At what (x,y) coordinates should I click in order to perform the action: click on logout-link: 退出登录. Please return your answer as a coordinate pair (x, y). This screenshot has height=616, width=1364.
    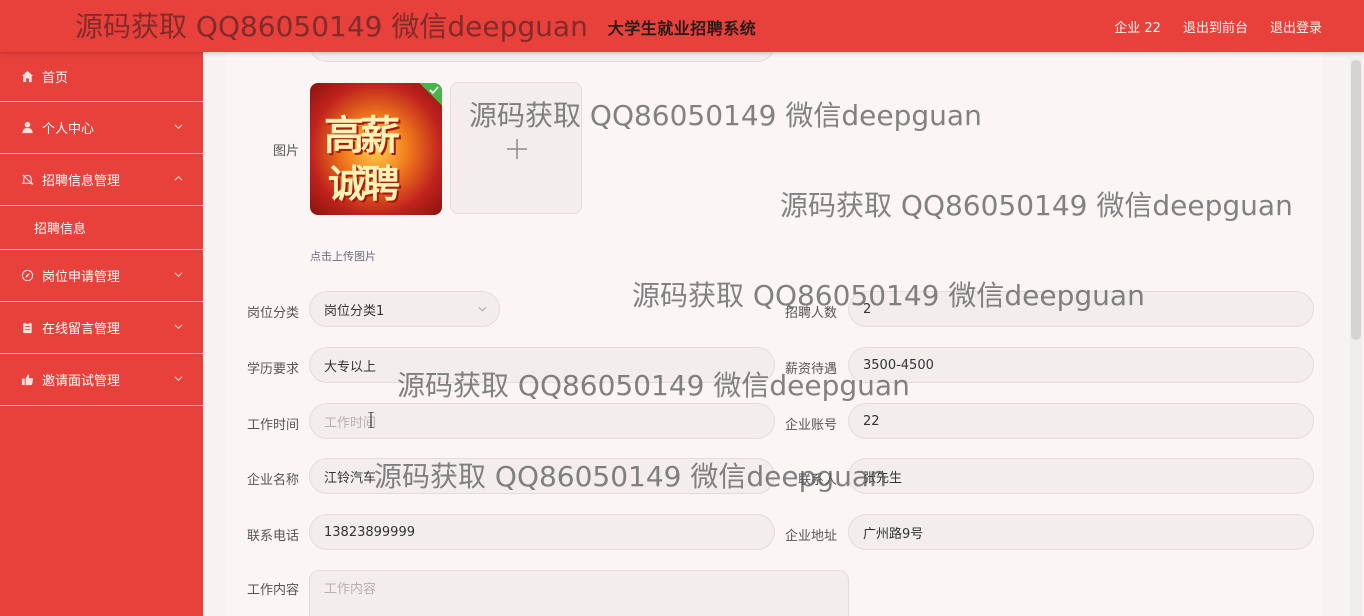
    Looking at the image, I should click on (1296, 26).